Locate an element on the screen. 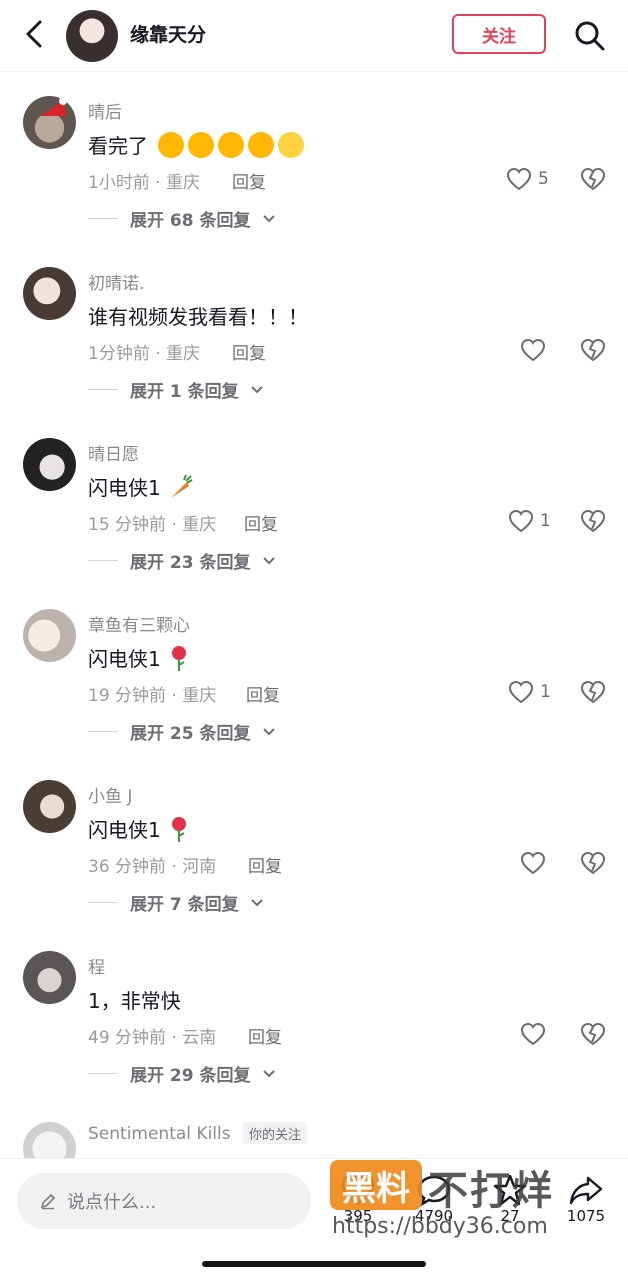 This screenshot has width=628, height=1280. search-button is located at coordinates (590, 36).